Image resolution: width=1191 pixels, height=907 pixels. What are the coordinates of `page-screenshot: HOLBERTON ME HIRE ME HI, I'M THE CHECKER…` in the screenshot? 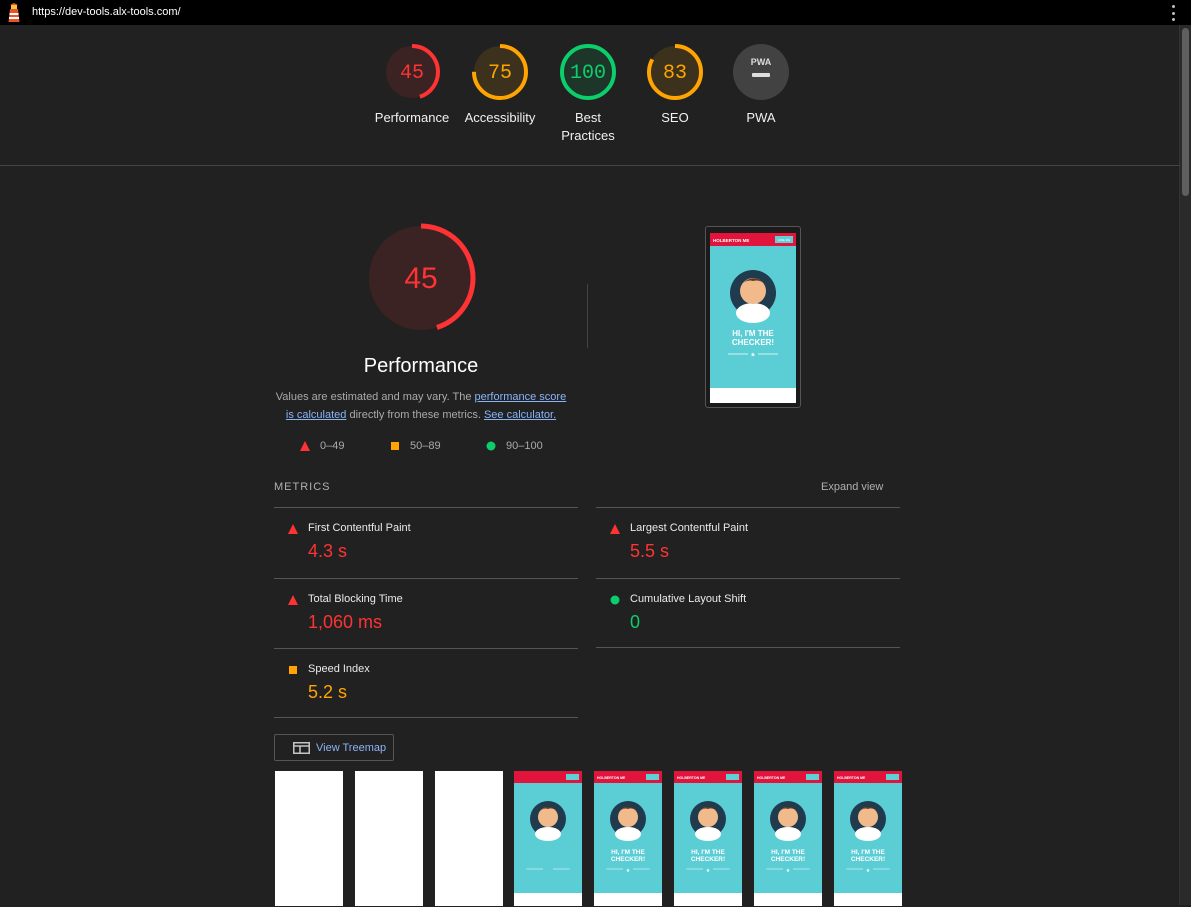 It's located at (753, 318).